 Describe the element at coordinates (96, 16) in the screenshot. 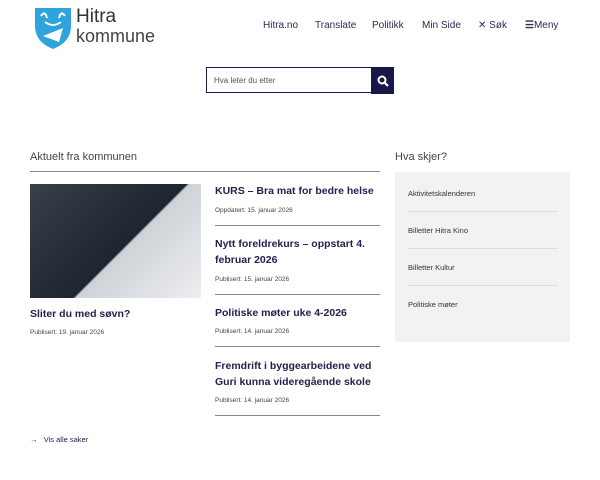

I see `logo-text: Hitra` at that location.